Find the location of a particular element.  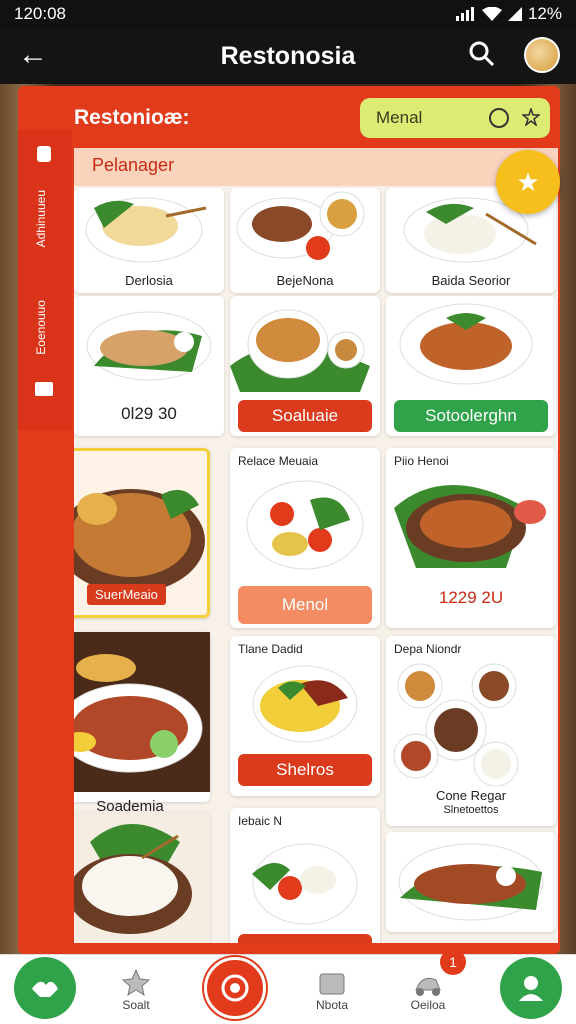

menu-card: Sotoolerghn is located at coordinates (471, 366).